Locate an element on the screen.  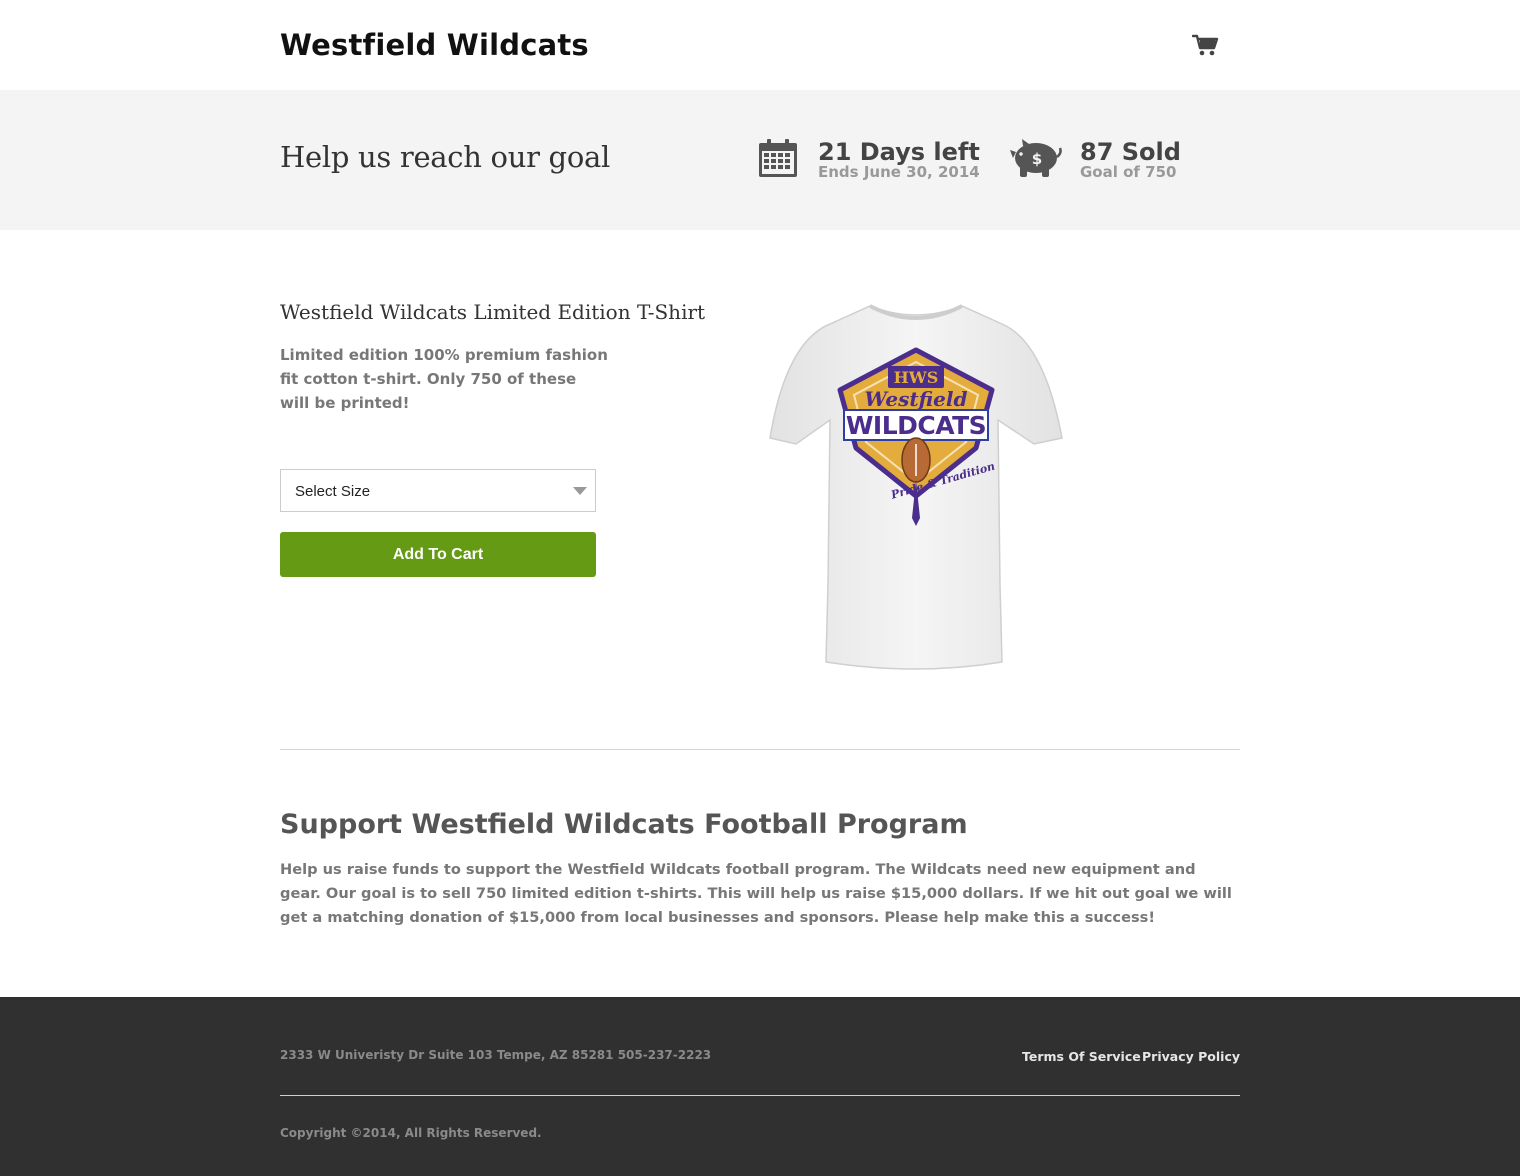
footer-copyright: Copyright ©2014, All Rights Reserved. is located at coordinates (411, 1133).